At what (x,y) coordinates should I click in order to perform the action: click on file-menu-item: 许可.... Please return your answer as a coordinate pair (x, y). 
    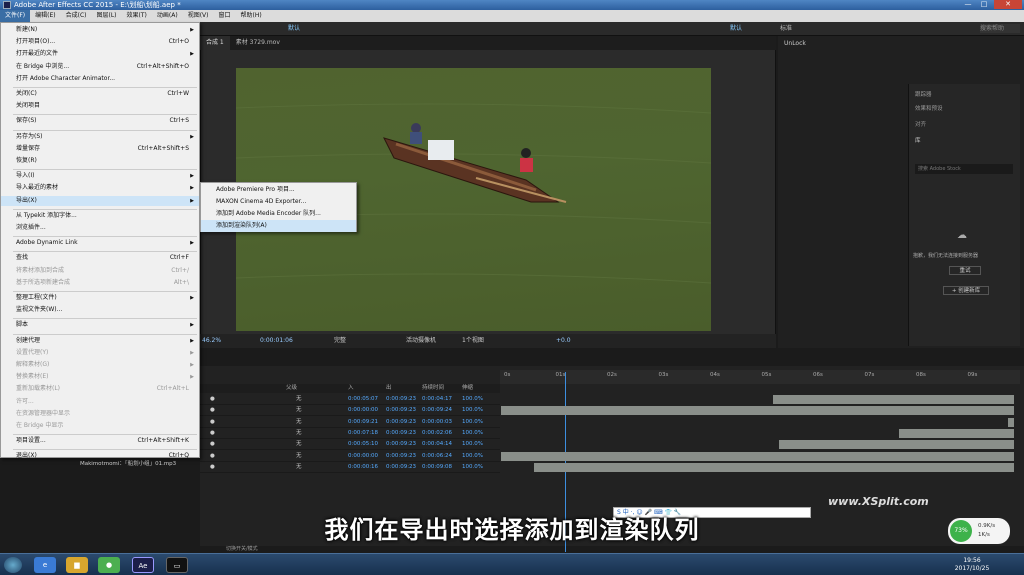
    Looking at the image, I should click on (100, 402).